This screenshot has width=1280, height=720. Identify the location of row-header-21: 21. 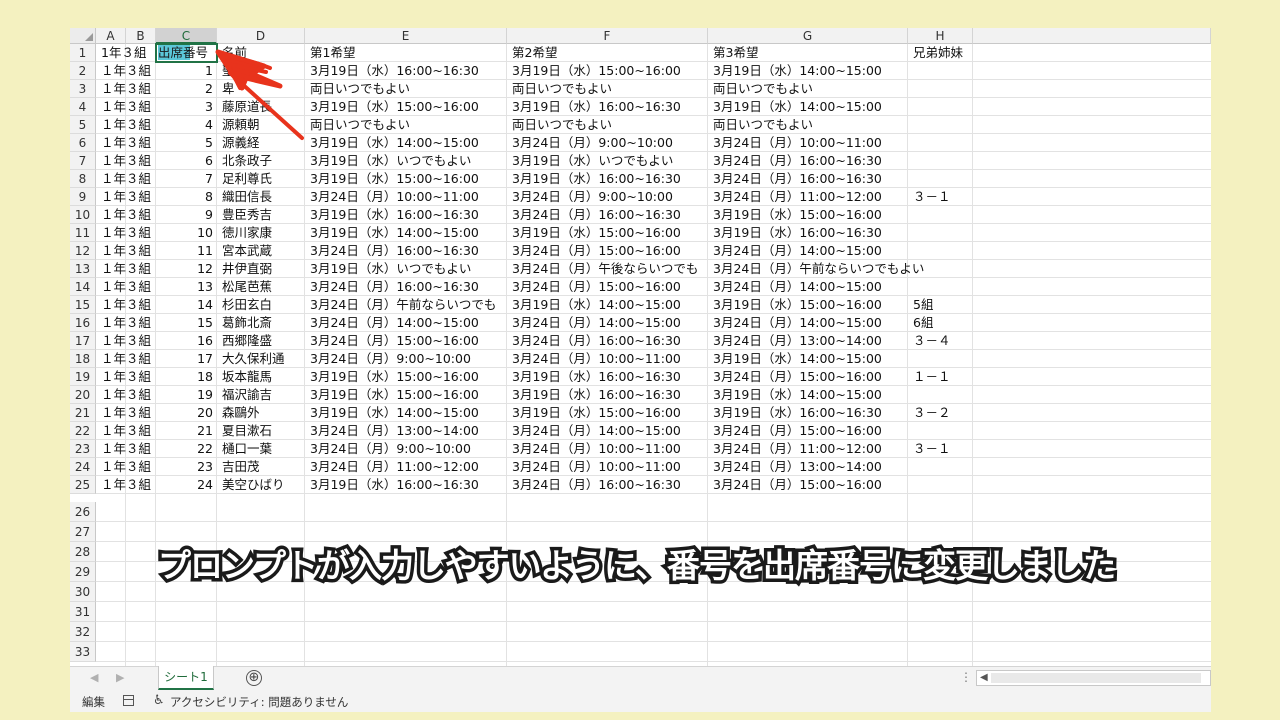
(83, 413).